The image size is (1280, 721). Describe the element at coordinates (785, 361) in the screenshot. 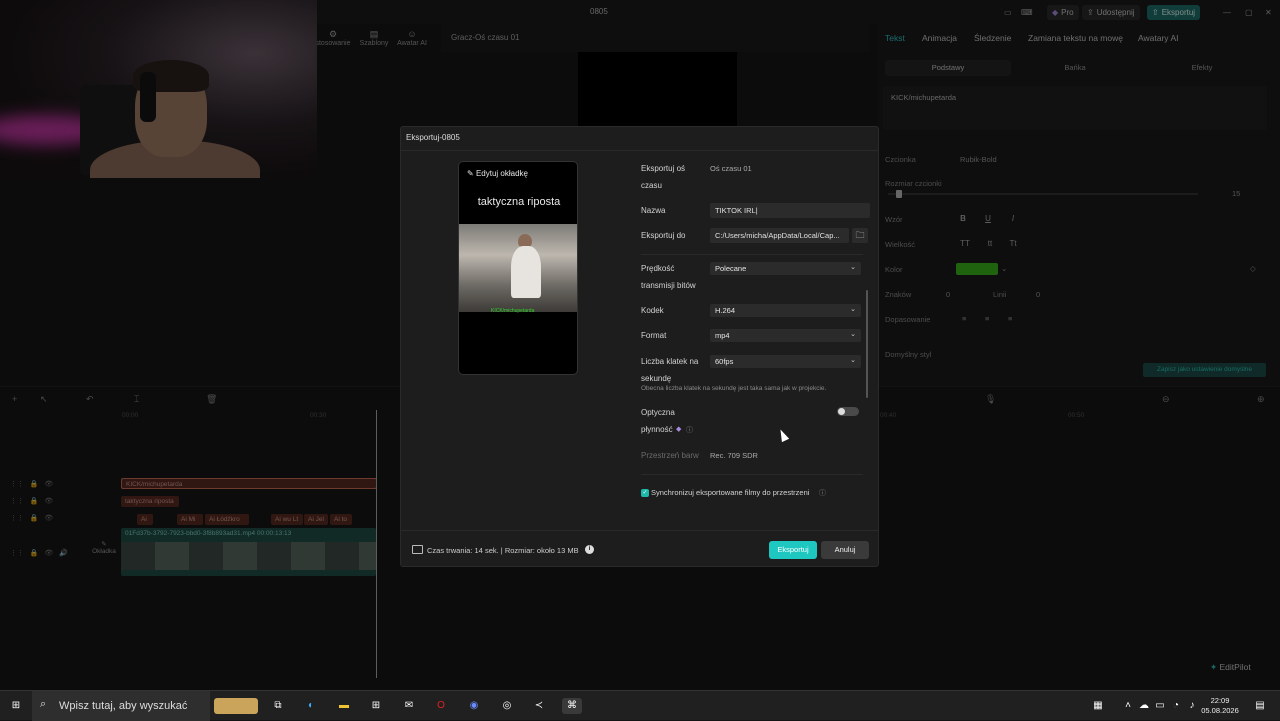

I see `fps-select: 60fps ⌄` at that location.